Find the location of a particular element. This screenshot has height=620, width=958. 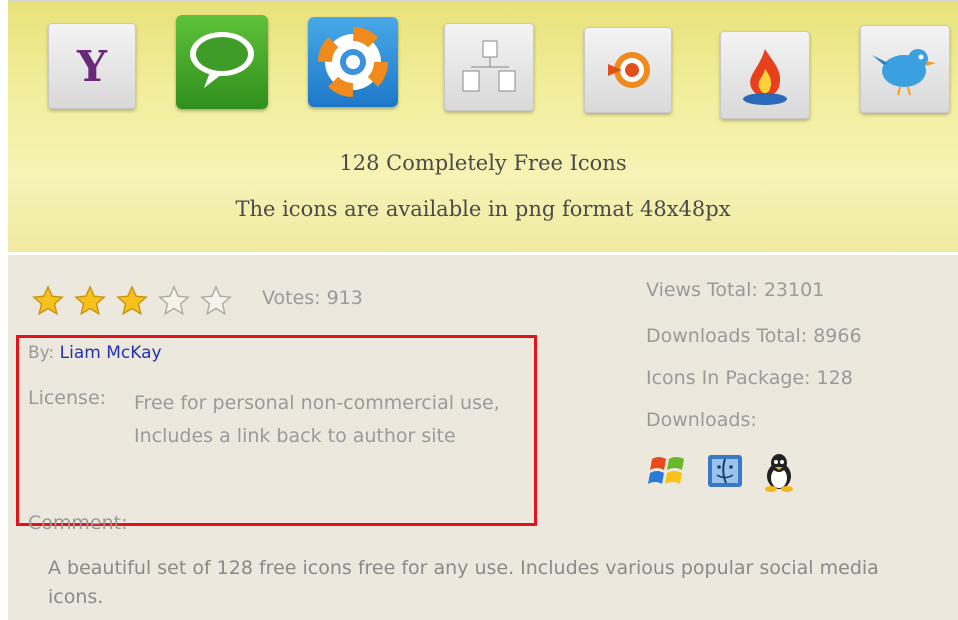

downloads-total: Downloads Total: 8966 is located at coordinates (754, 336).